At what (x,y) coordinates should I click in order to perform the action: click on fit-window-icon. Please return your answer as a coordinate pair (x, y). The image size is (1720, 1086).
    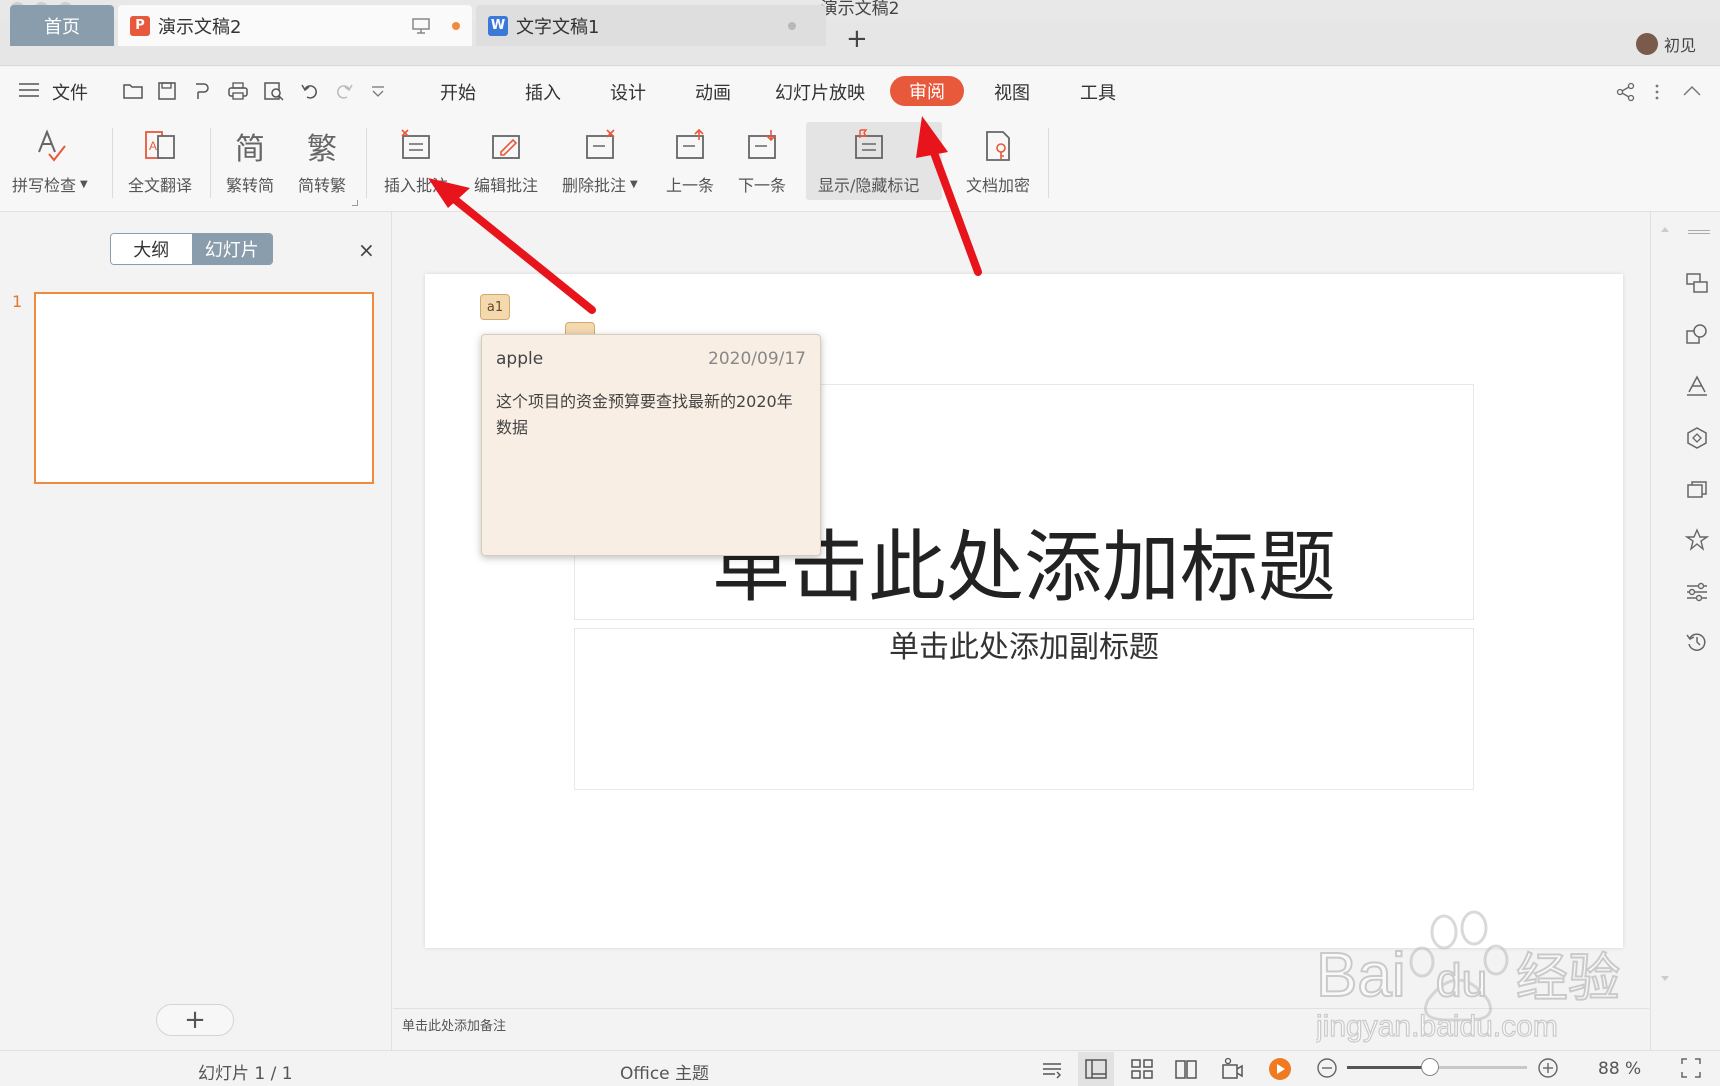
    Looking at the image, I should click on (1692, 1069).